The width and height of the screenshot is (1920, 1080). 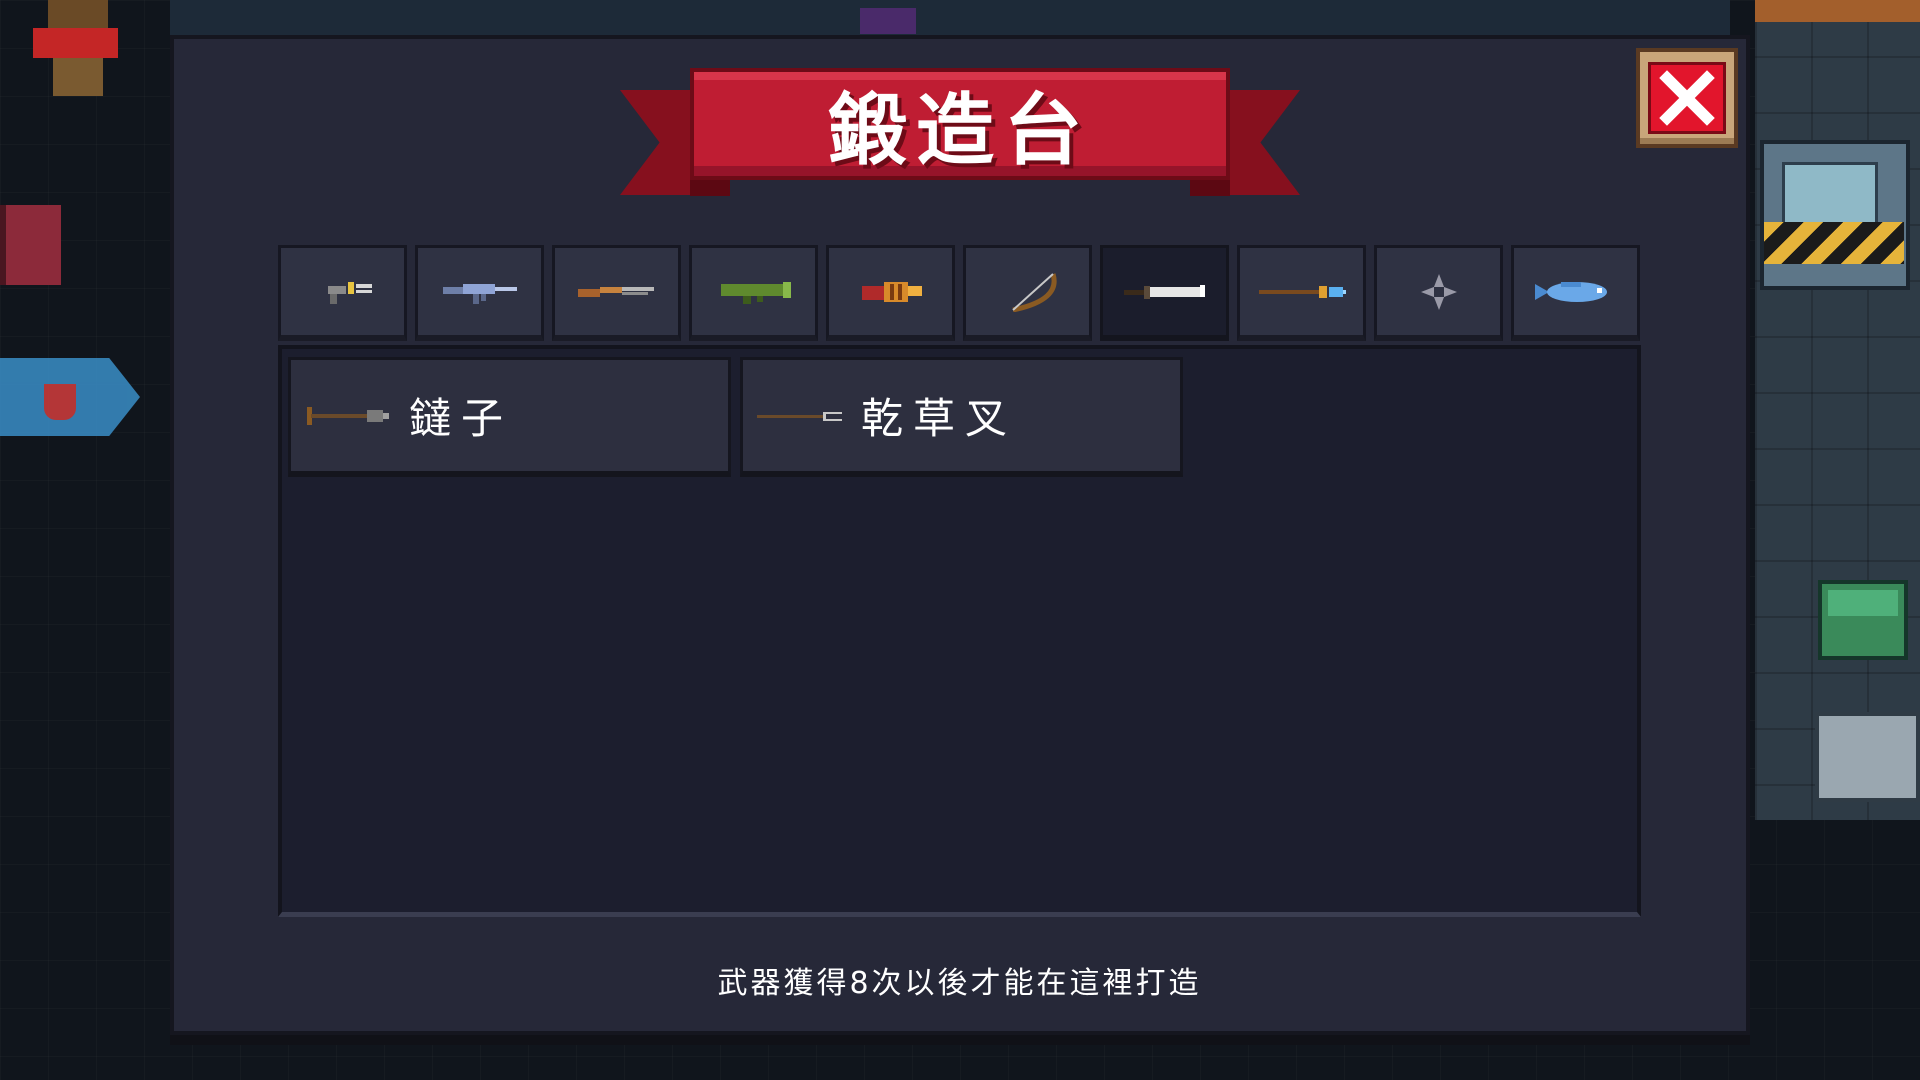 I want to click on chest-lid, so click(x=1863, y=603).